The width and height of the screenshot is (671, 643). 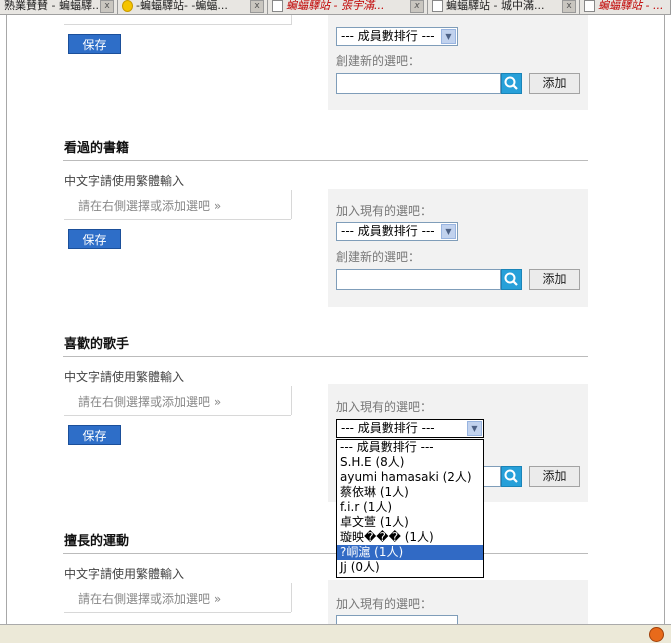 I want to click on dropdown-option: ayumi hamasaki (2人), so click(x=410, y=477).